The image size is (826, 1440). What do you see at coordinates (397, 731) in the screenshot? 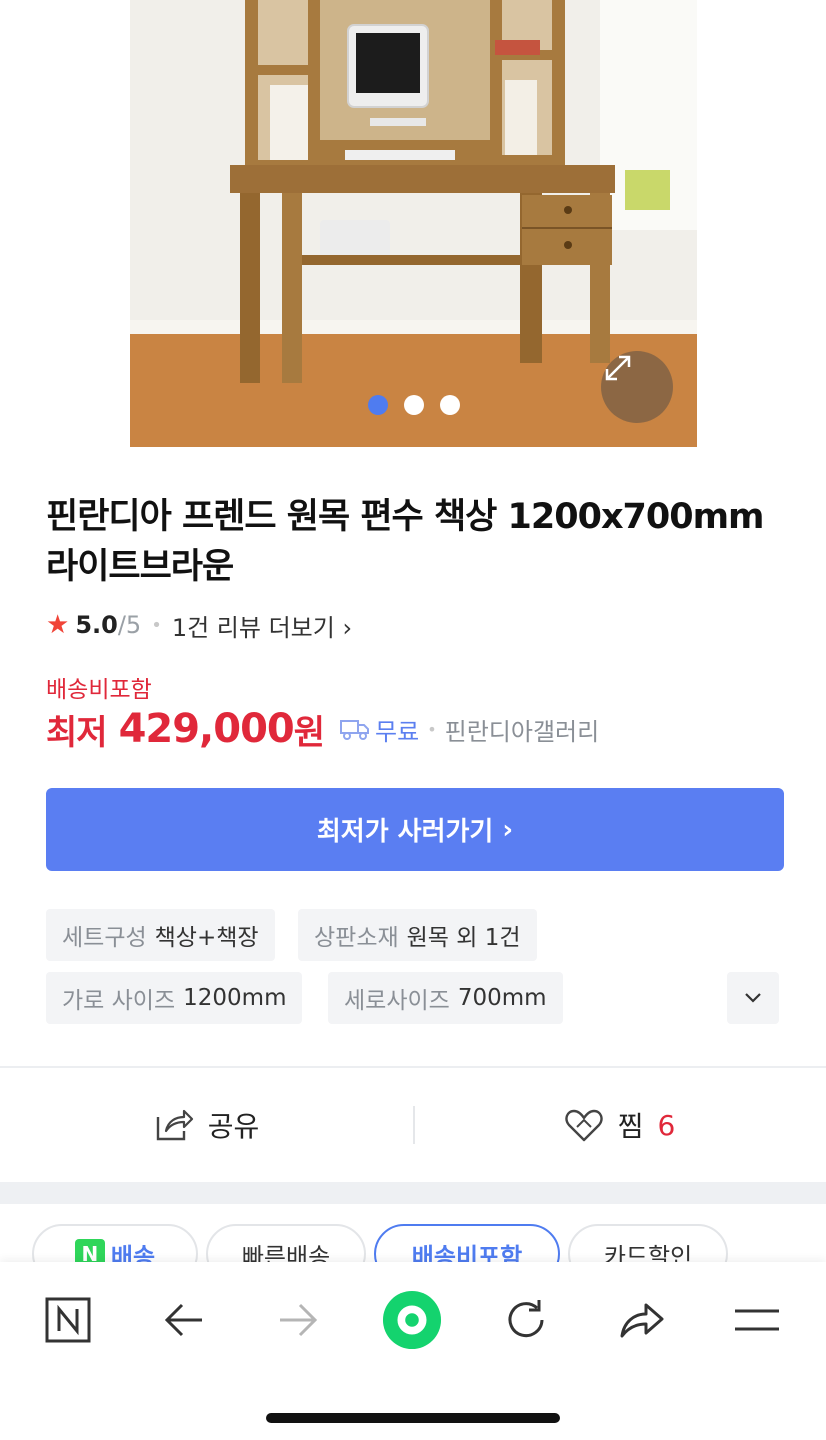
I see `free-shipping-label: 무료` at bounding box center [397, 731].